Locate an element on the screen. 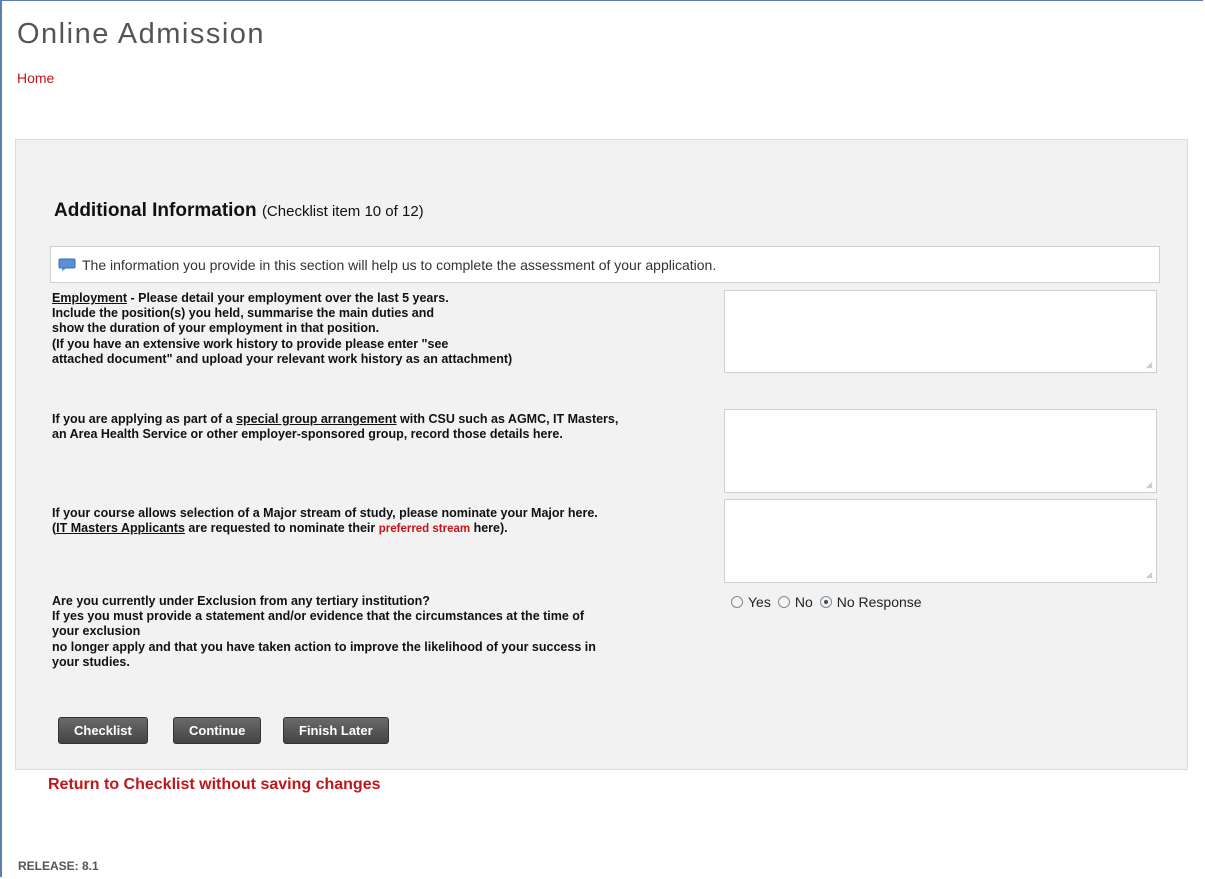  release-version: RELEASE: 8.1 is located at coordinates (58, 866).